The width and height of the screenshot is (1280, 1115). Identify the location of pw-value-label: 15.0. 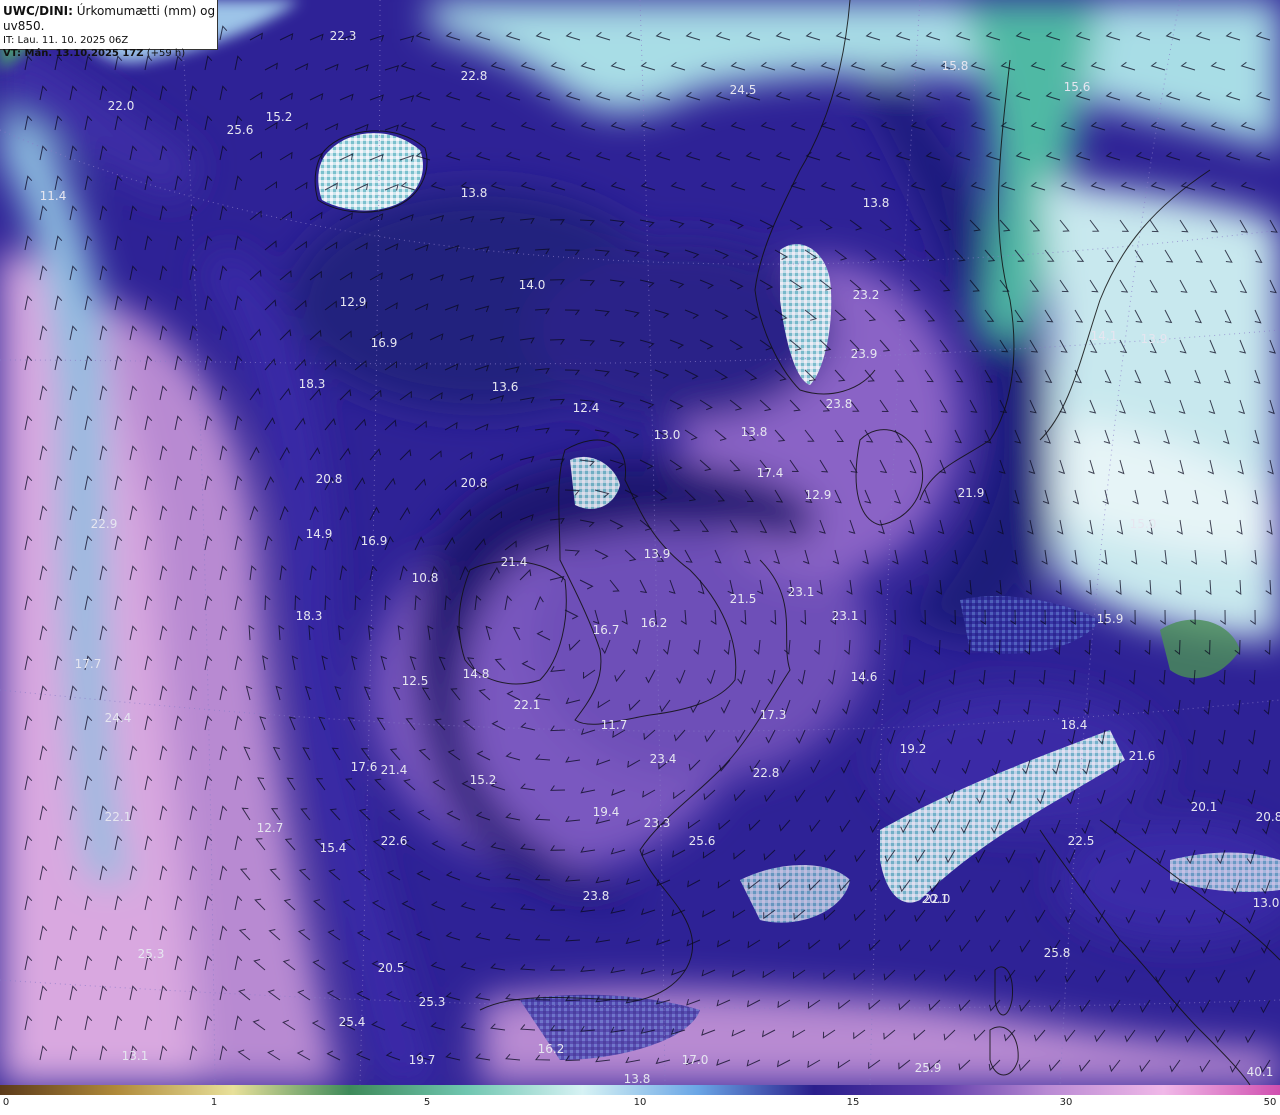
(1143, 524).